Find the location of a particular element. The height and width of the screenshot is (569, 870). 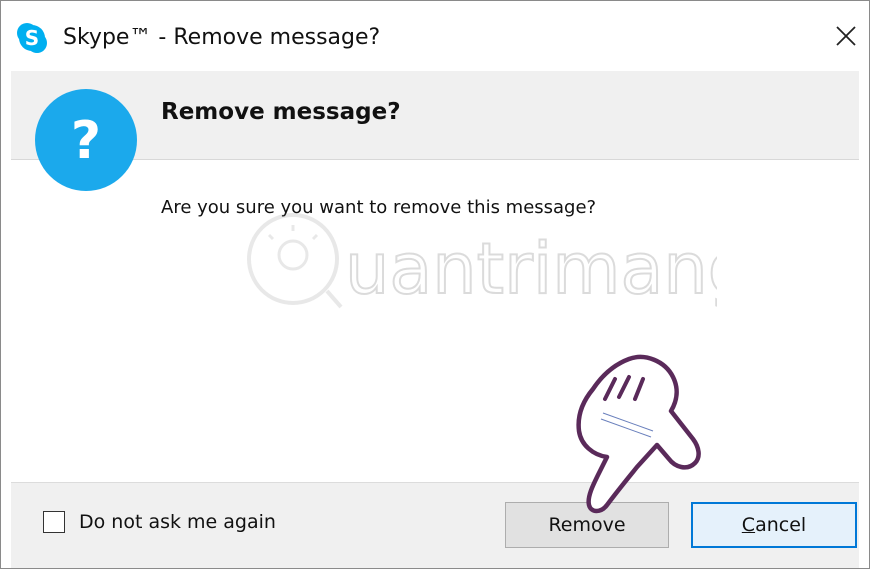

svg-text: S is located at coordinates (32, 38).